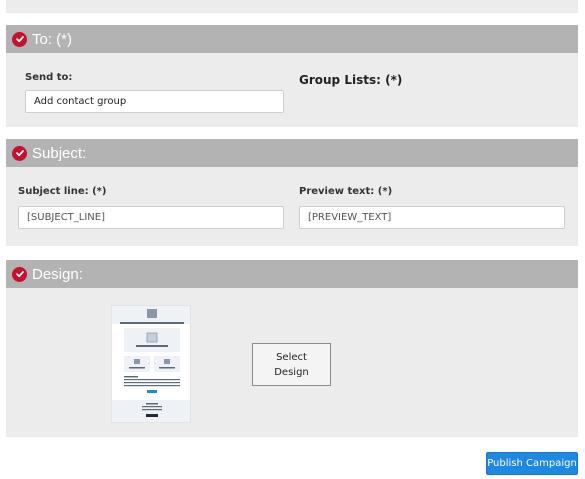  I want to click on template-thumbnail, so click(151, 364).